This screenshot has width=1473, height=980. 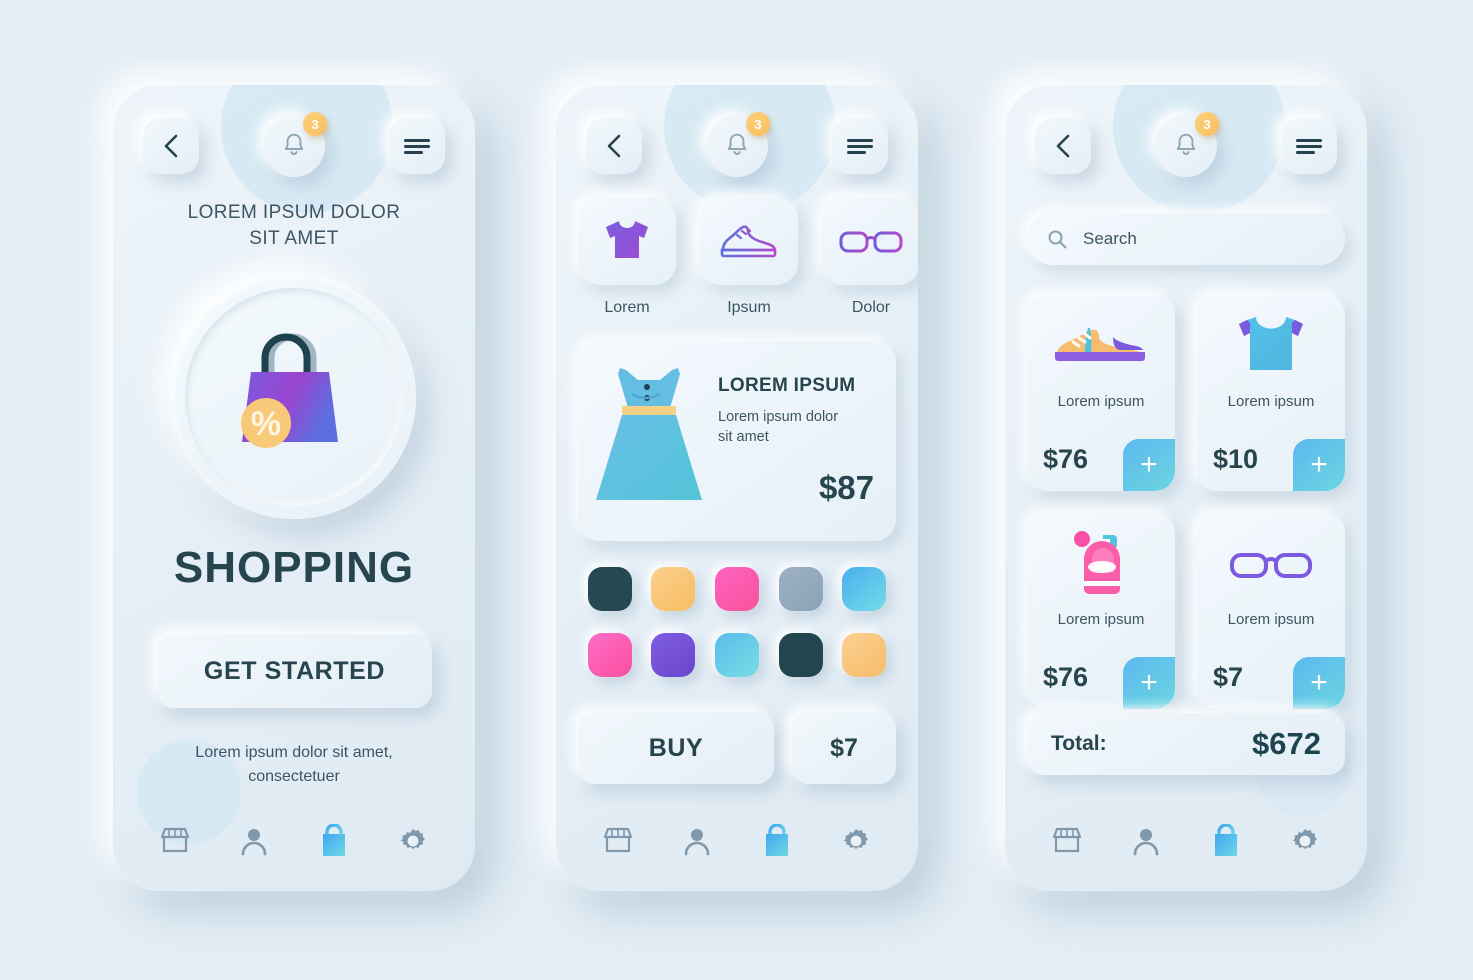 What do you see at coordinates (1186, 239) in the screenshot?
I see `search-input: Search` at bounding box center [1186, 239].